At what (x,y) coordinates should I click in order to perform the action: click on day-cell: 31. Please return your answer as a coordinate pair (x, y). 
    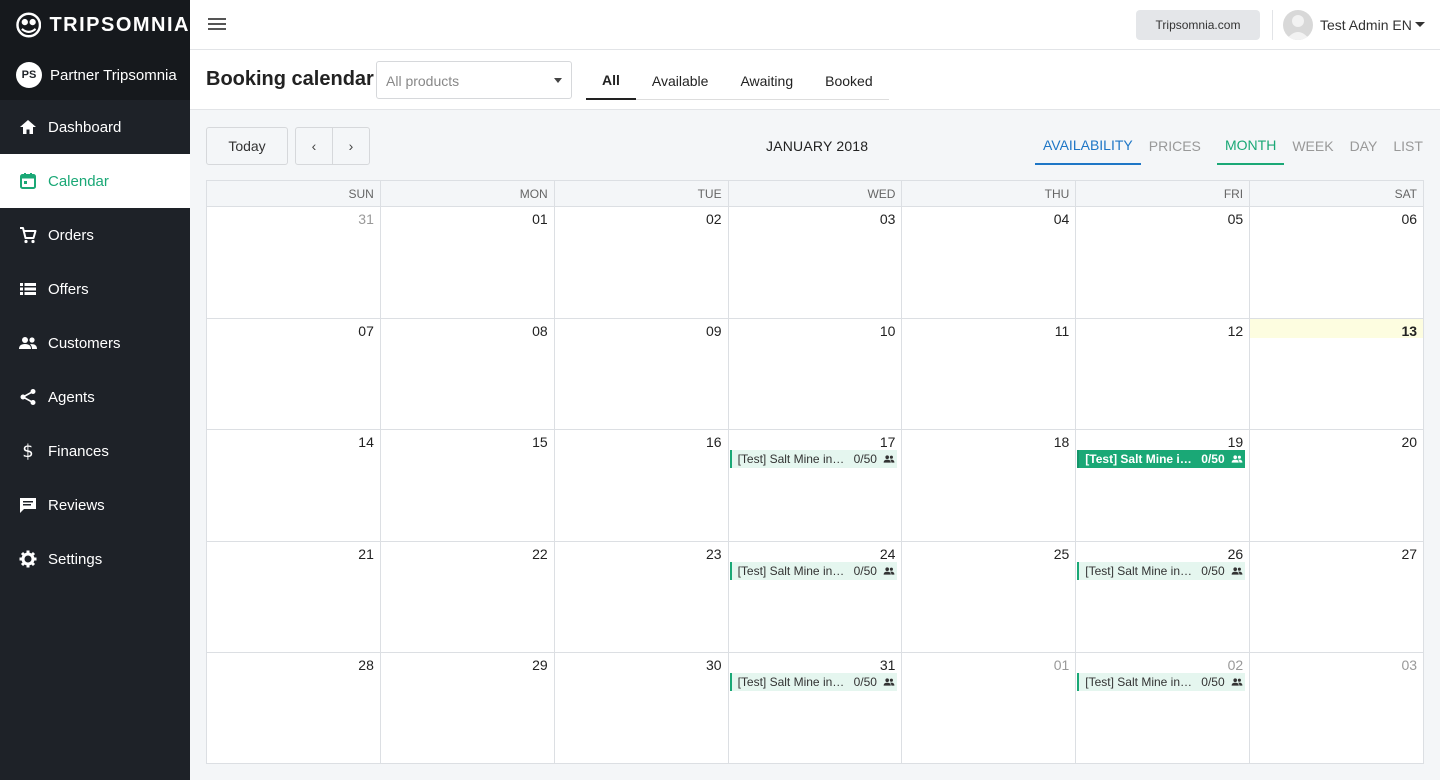
    Looking at the image, I should click on (294, 262).